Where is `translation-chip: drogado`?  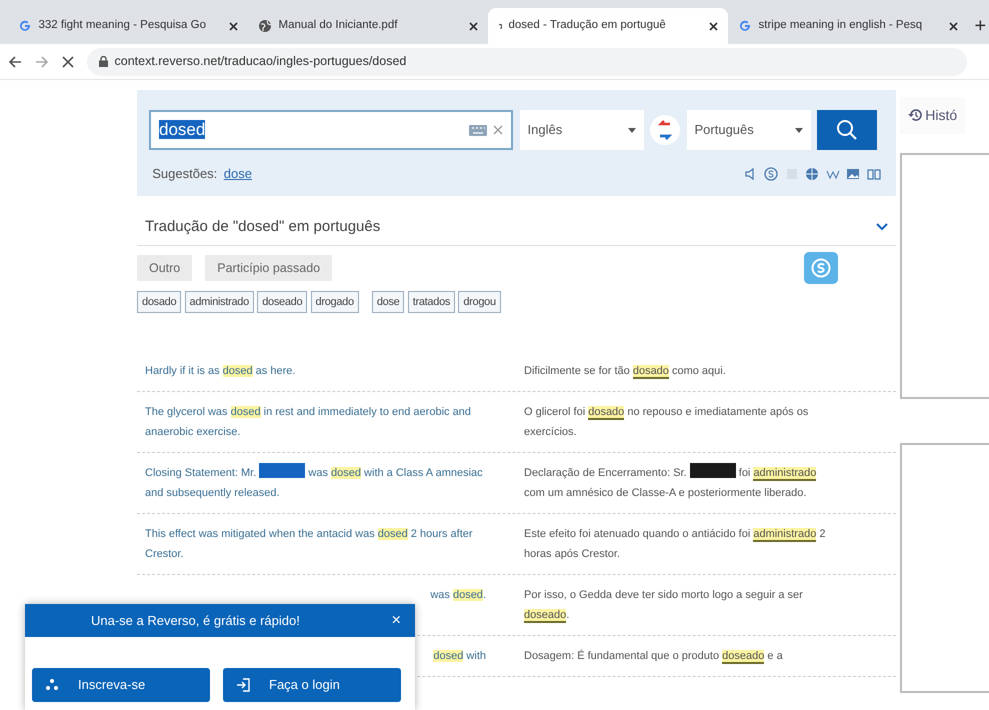
translation-chip: drogado is located at coordinates (334, 301).